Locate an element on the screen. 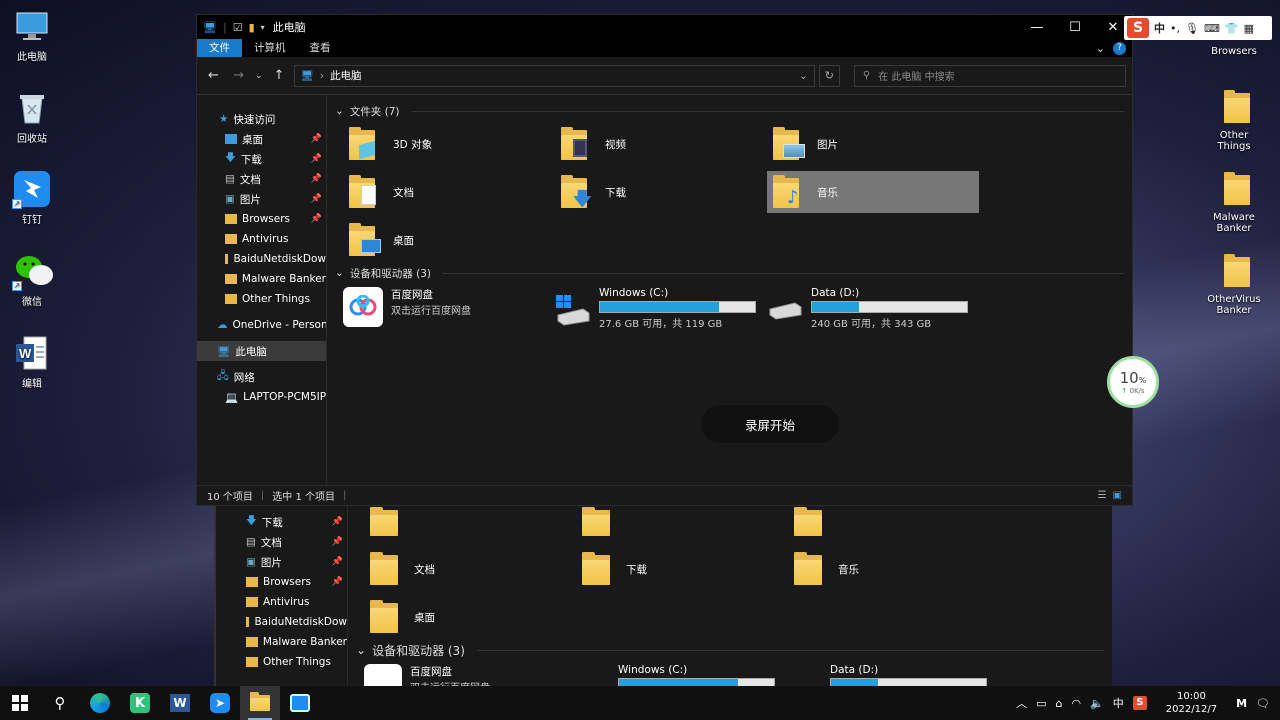  nav-quick-access: ★ 快速访问 is located at coordinates (261, 119).